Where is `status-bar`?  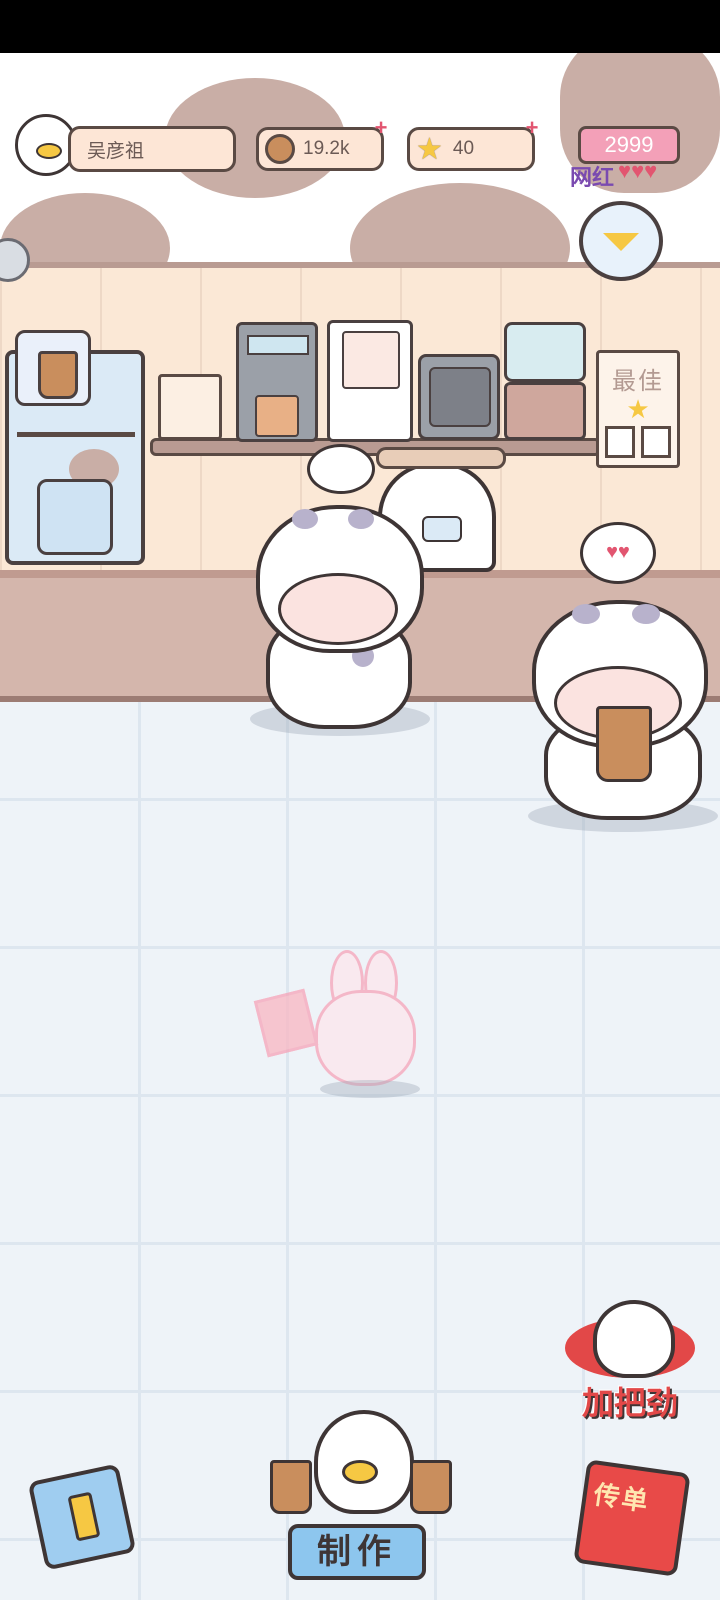 status-bar is located at coordinates (360, 26).